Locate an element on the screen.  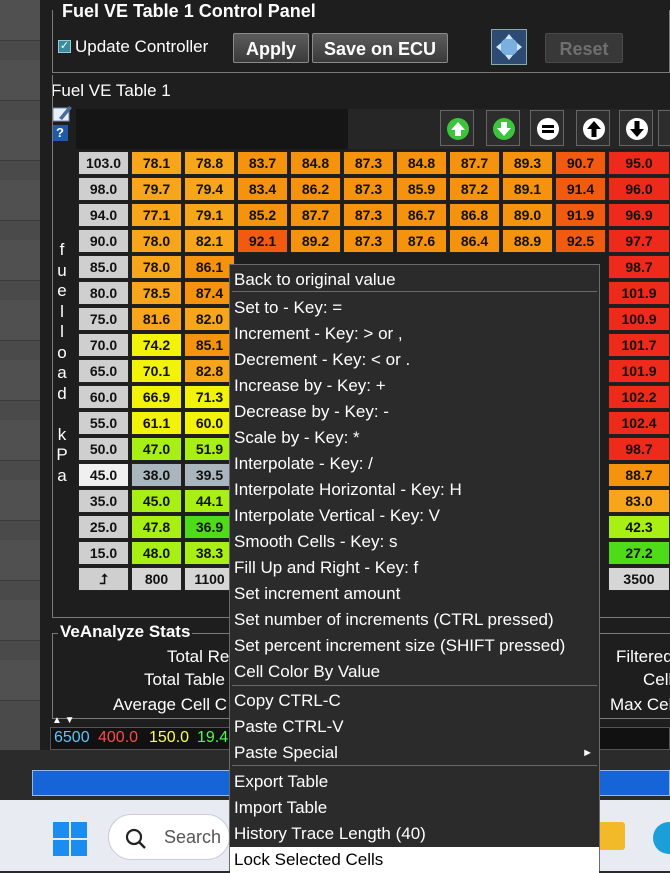
menu-item: Import Table is located at coordinates (414, 808).